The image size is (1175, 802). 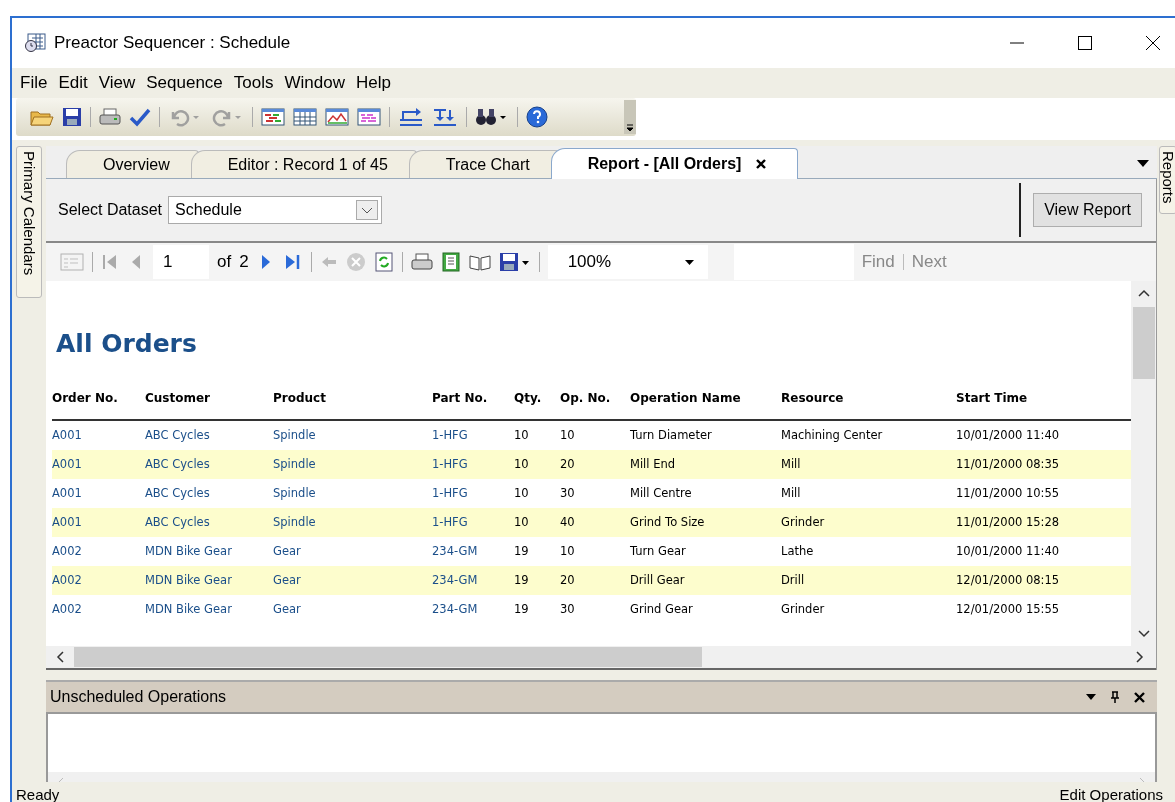 What do you see at coordinates (1085, 43) in the screenshot?
I see `maximize-icon` at bounding box center [1085, 43].